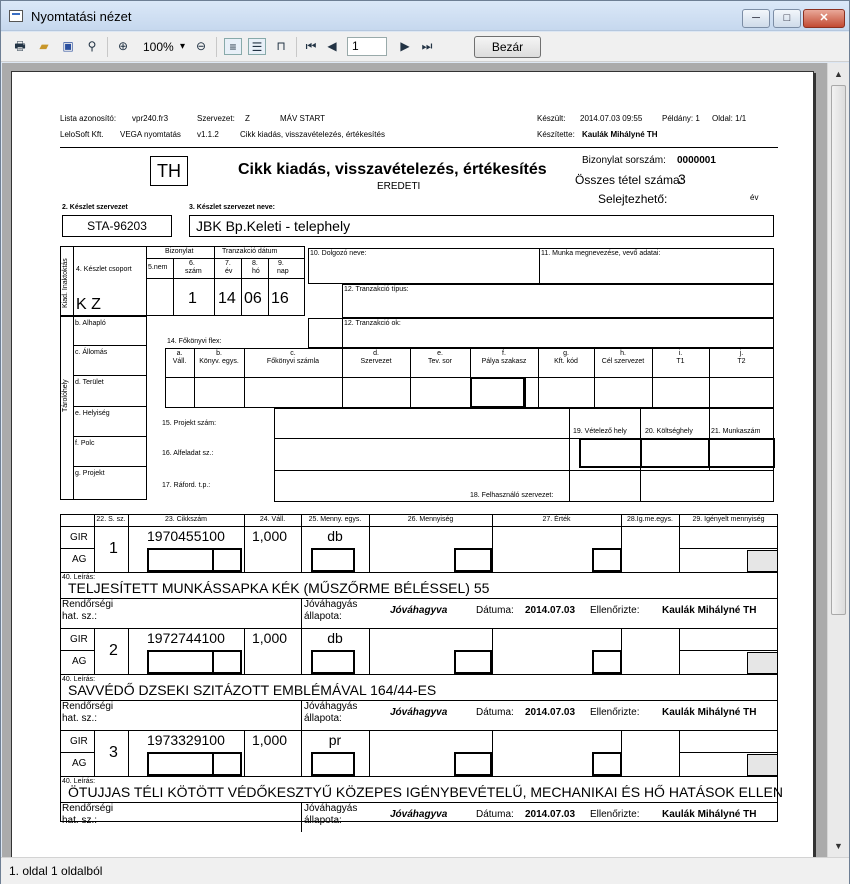 The height and width of the screenshot is (884, 850). Describe the element at coordinates (189, 423) in the screenshot. I see `projekt-szam-label: 15. Projekt szám:` at that location.